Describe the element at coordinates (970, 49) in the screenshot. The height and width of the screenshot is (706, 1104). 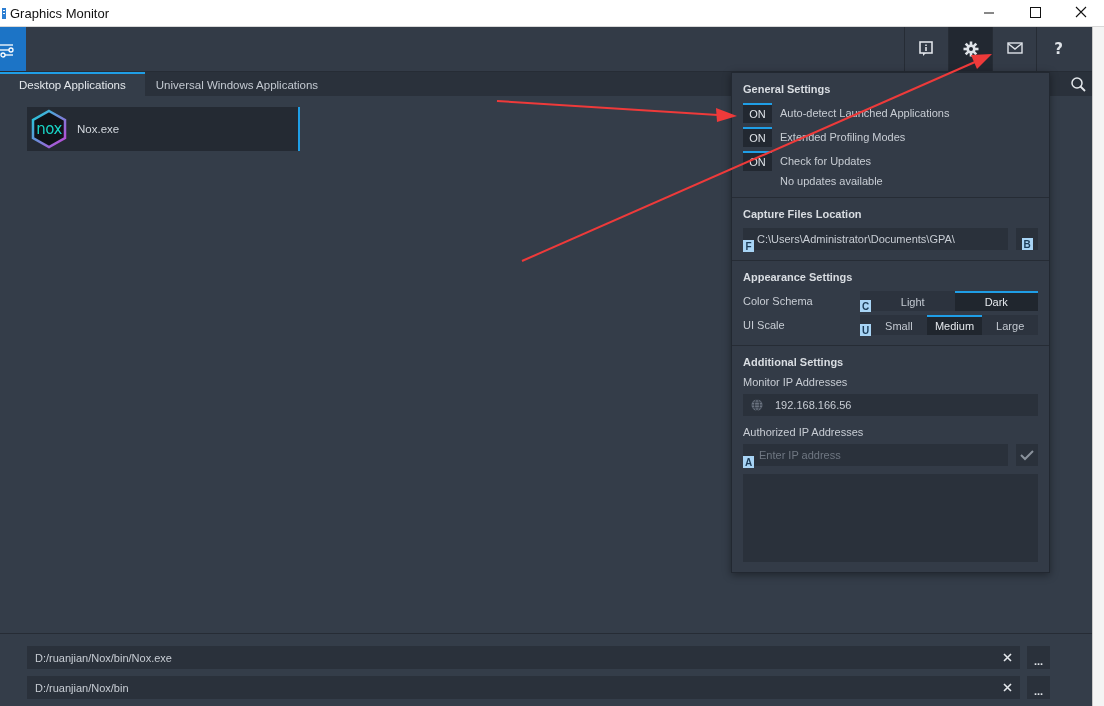
I see `settings-button` at that location.